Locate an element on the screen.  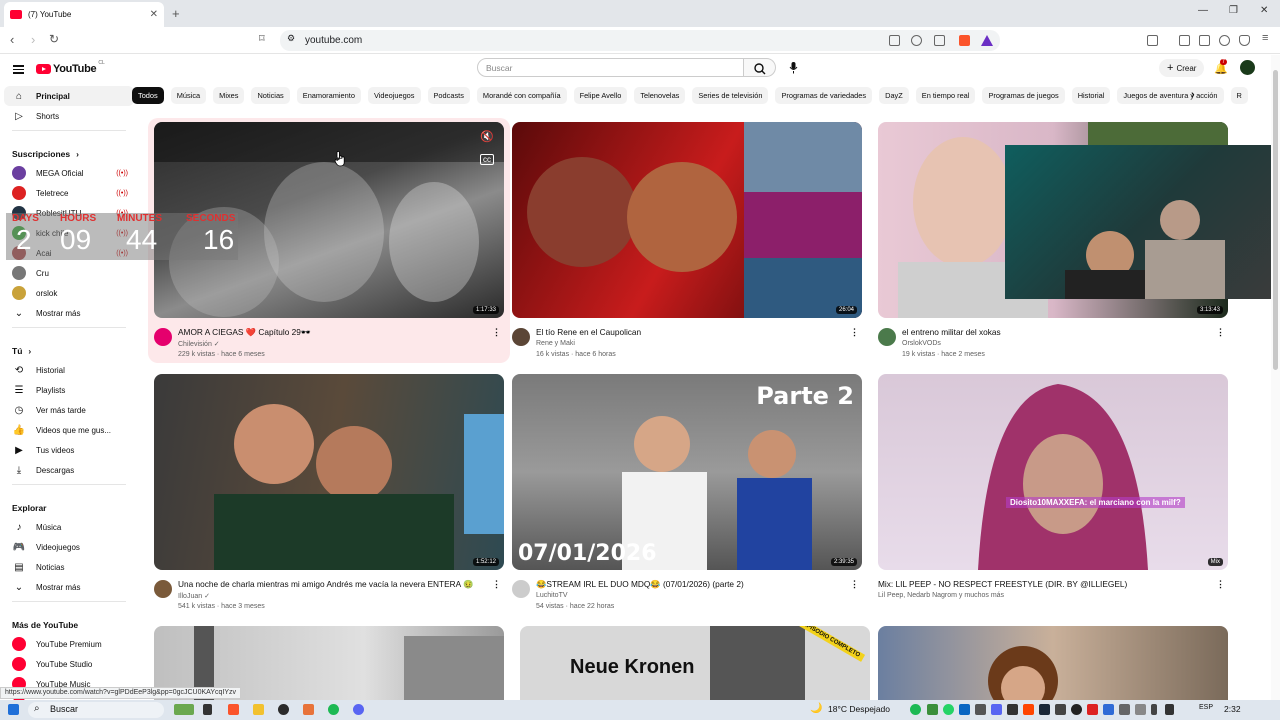
brave-shields-icon is located at coordinates (964, 40).